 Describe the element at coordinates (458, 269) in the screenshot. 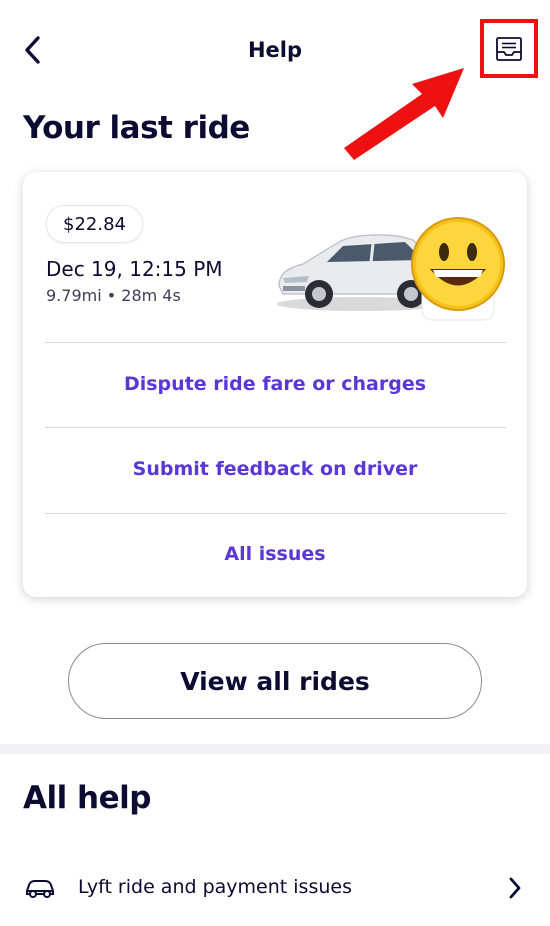

I see `driver-avatar` at that location.